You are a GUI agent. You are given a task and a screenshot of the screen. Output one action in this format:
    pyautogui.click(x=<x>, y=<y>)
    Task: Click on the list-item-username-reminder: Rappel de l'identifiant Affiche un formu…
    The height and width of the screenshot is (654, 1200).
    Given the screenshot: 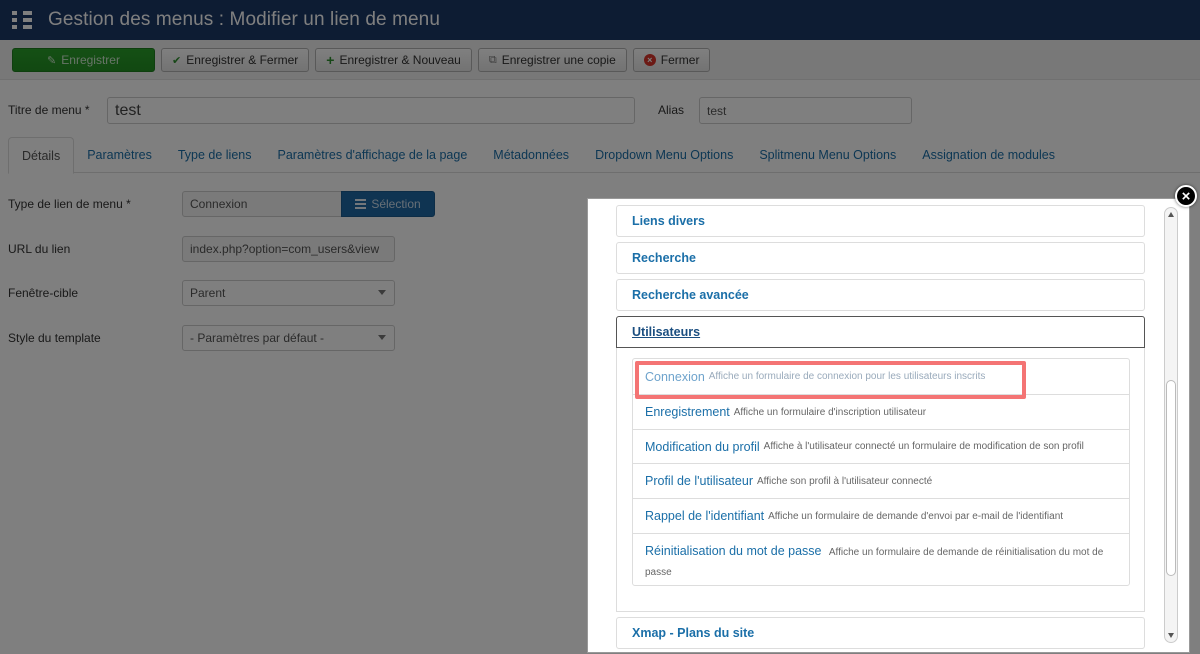 What is the action you would take?
    pyautogui.click(x=881, y=516)
    